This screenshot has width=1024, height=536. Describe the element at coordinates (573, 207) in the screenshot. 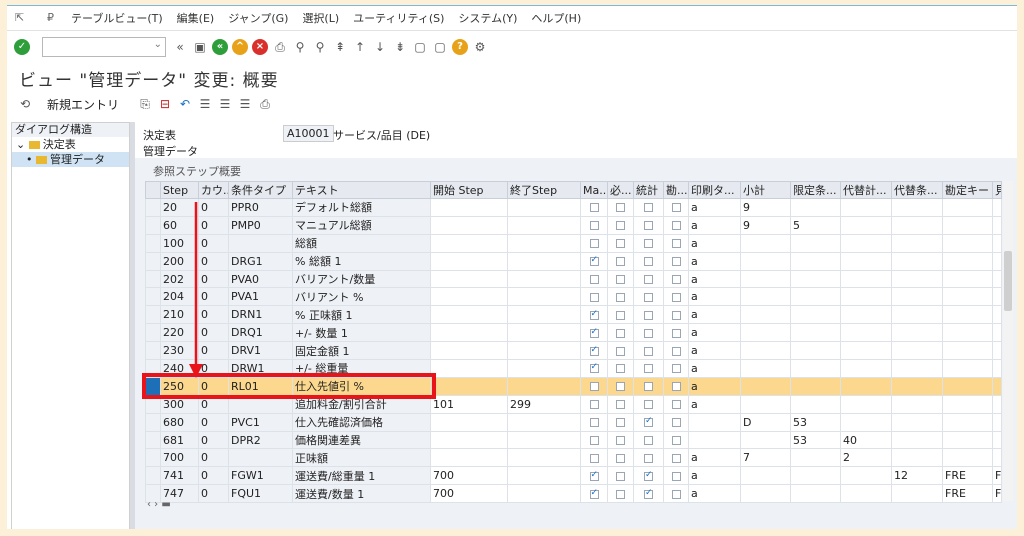

I see `table-row: 20 0 PPR0 デフォルト総額 a 9` at that location.